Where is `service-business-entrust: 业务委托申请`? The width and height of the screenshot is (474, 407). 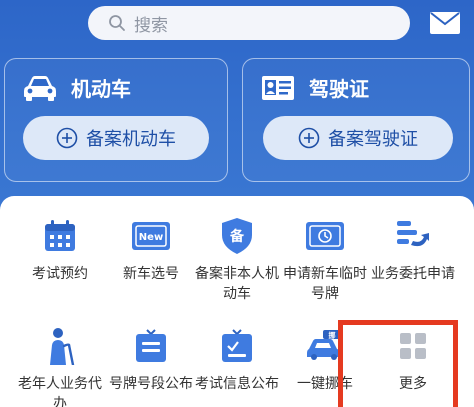 service-business-entrust: 业务委托申请 is located at coordinates (413, 251).